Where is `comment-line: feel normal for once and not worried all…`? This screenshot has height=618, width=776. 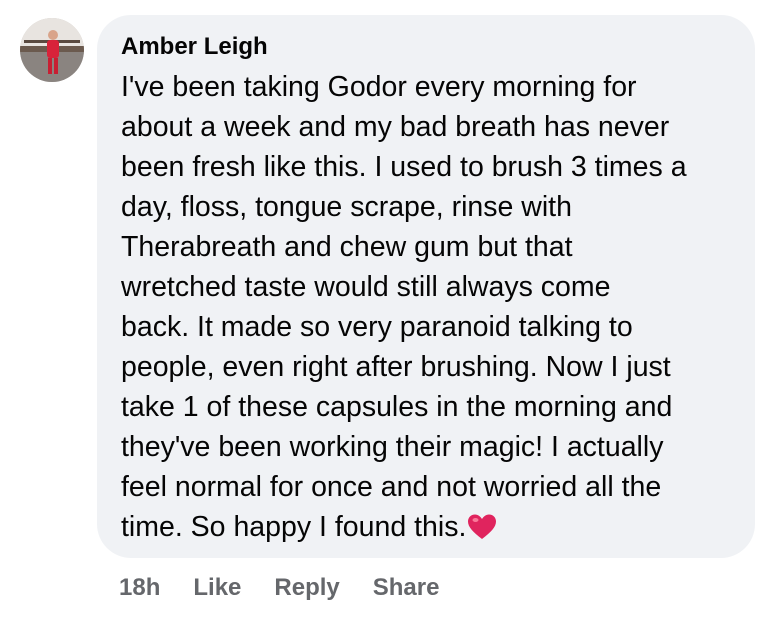 comment-line: feel normal for once and not worried all… is located at coordinates (391, 487).